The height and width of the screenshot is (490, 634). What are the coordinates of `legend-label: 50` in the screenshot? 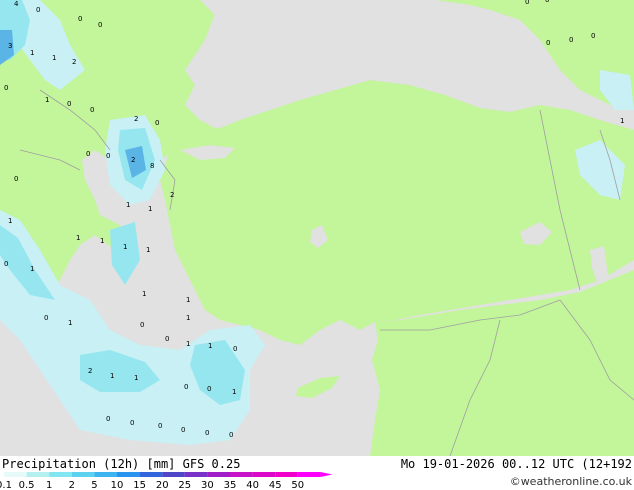 It's located at (297, 485).